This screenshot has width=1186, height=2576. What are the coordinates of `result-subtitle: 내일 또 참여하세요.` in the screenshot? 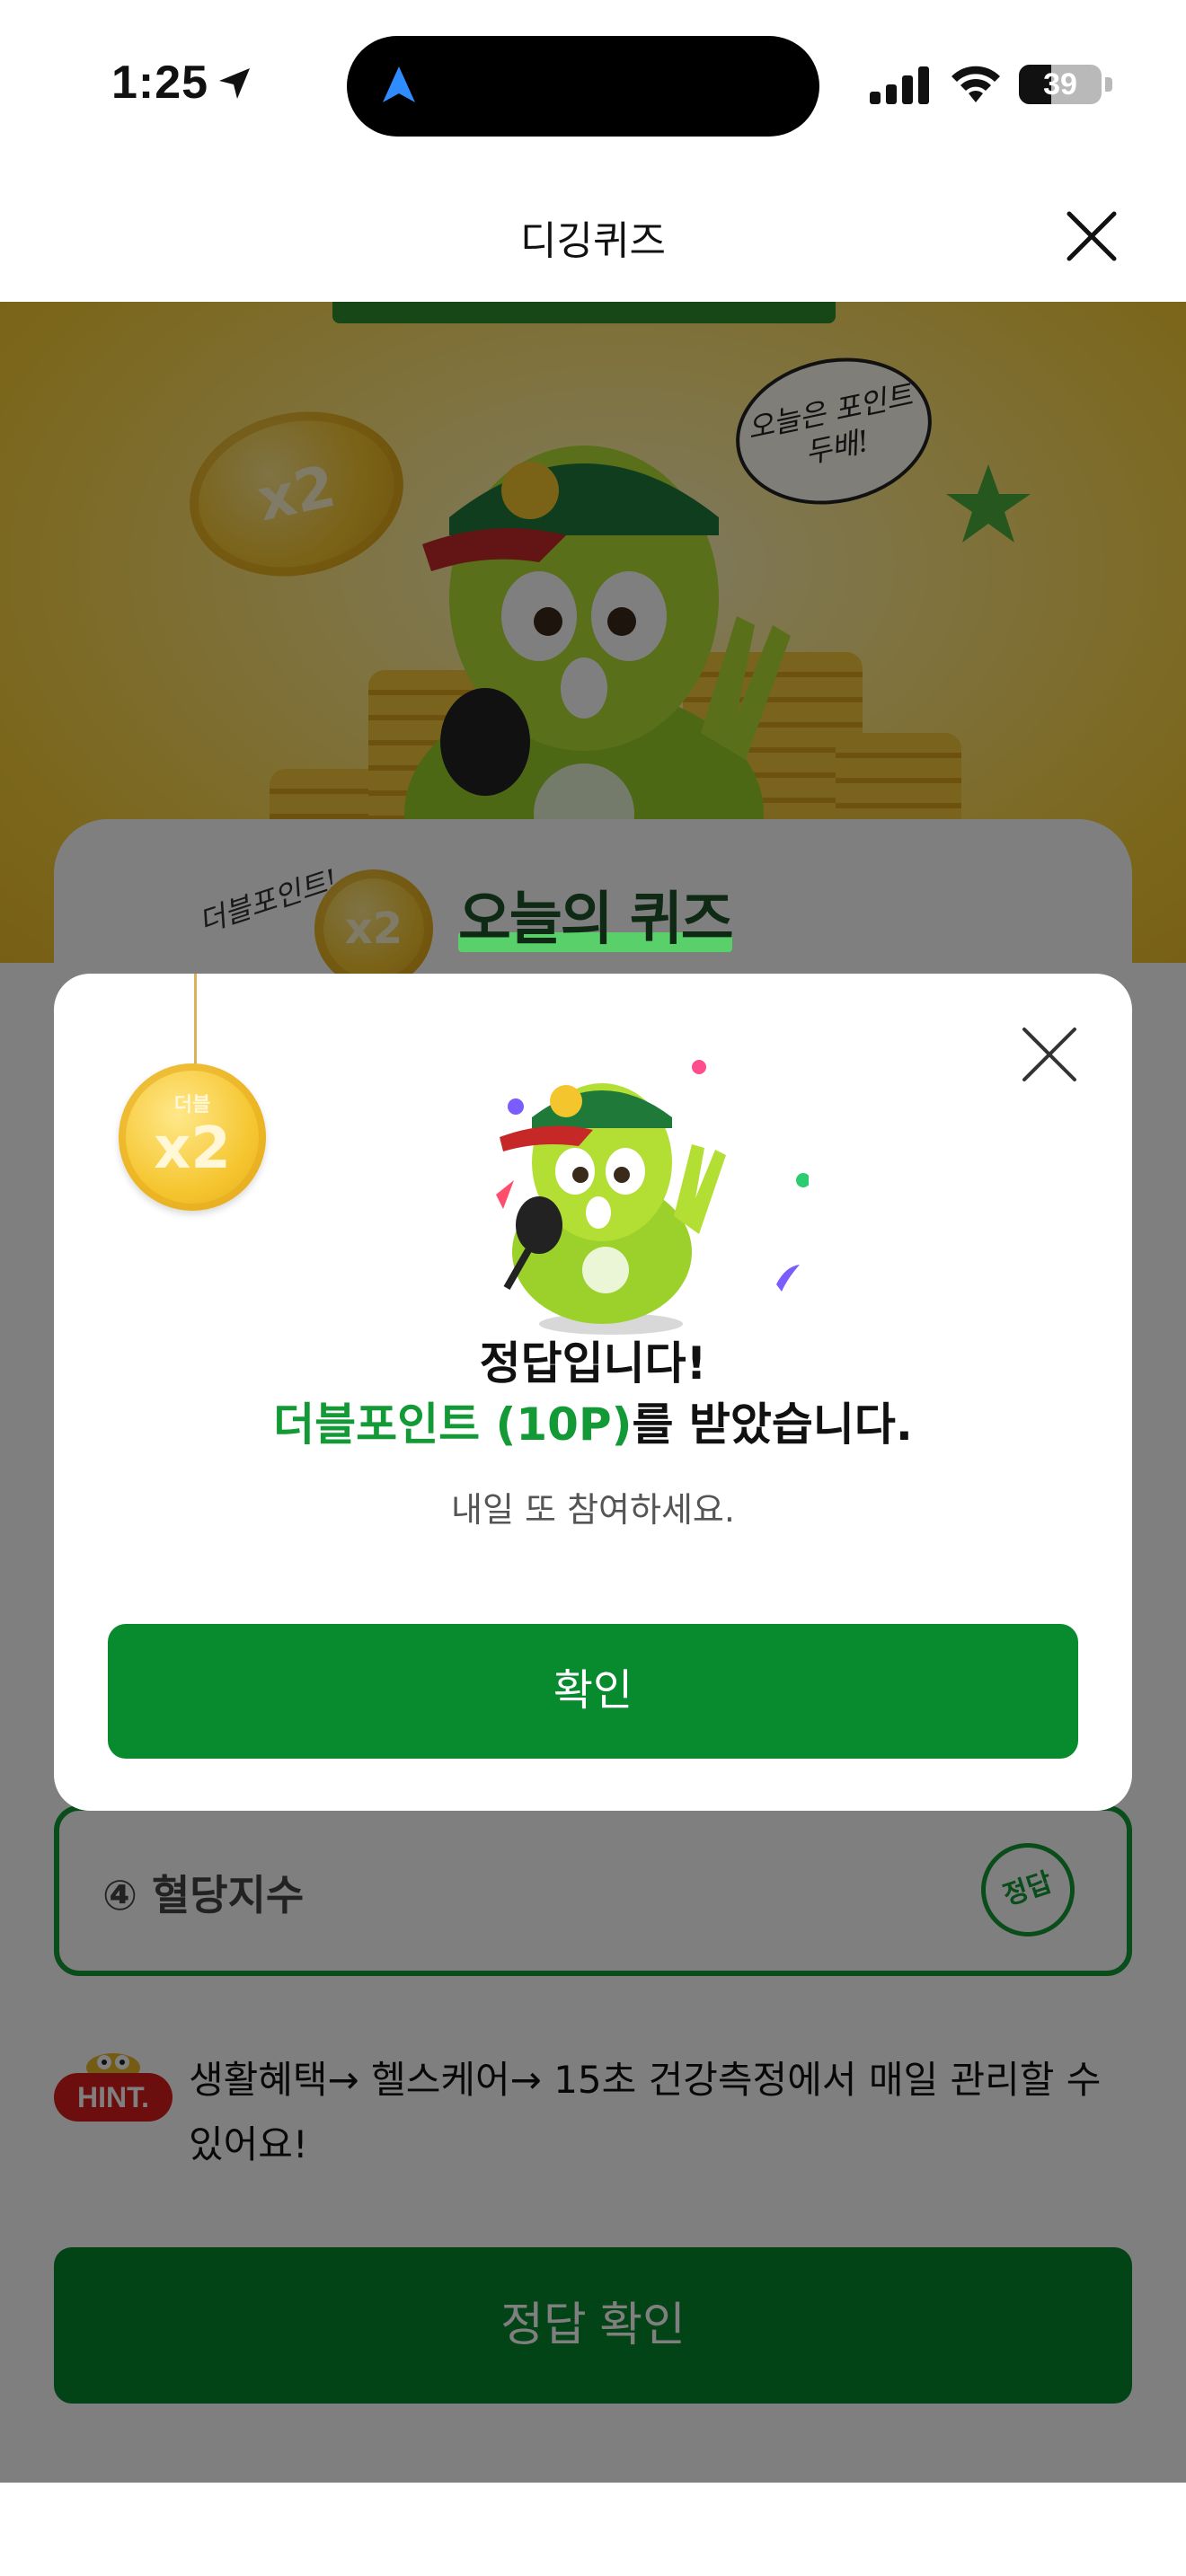 It's located at (593, 1510).